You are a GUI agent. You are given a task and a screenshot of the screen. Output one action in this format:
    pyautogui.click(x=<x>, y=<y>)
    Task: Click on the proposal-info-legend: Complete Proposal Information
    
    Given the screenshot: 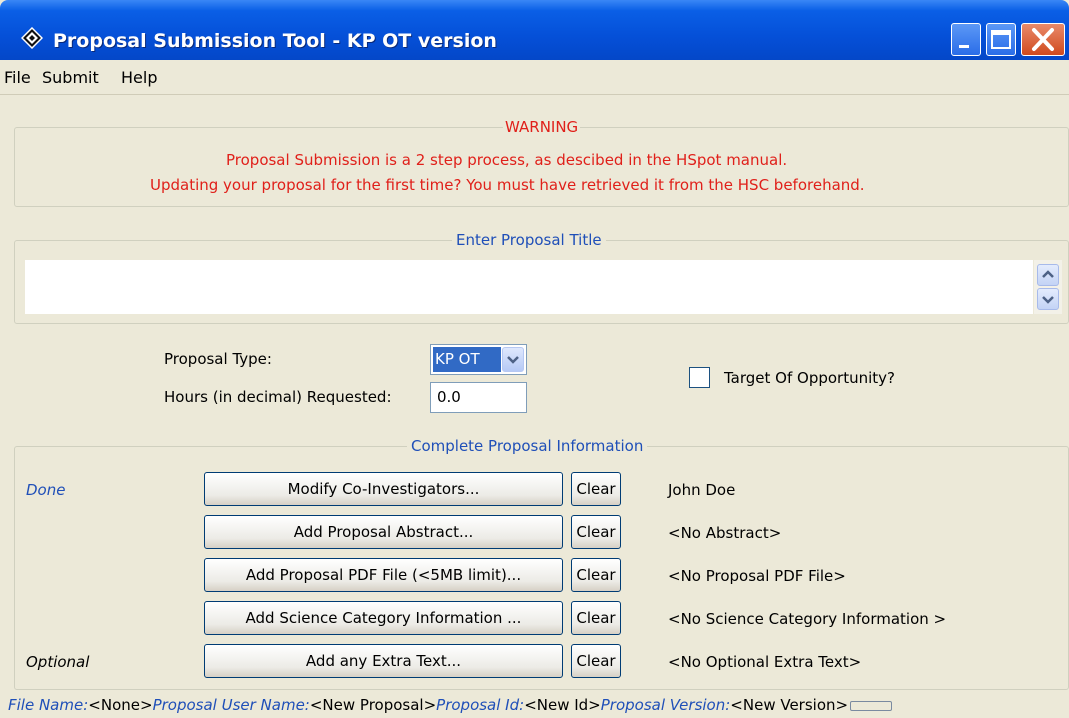 What is the action you would take?
    pyautogui.click(x=527, y=446)
    